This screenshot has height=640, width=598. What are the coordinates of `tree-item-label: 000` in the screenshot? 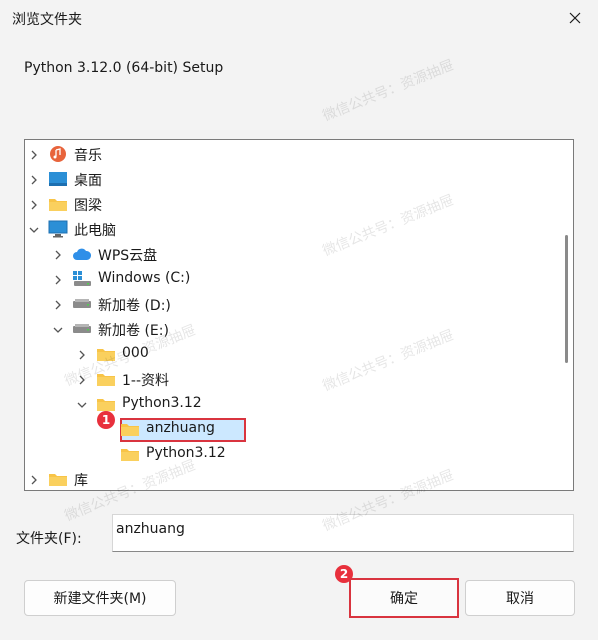 It's located at (135, 353).